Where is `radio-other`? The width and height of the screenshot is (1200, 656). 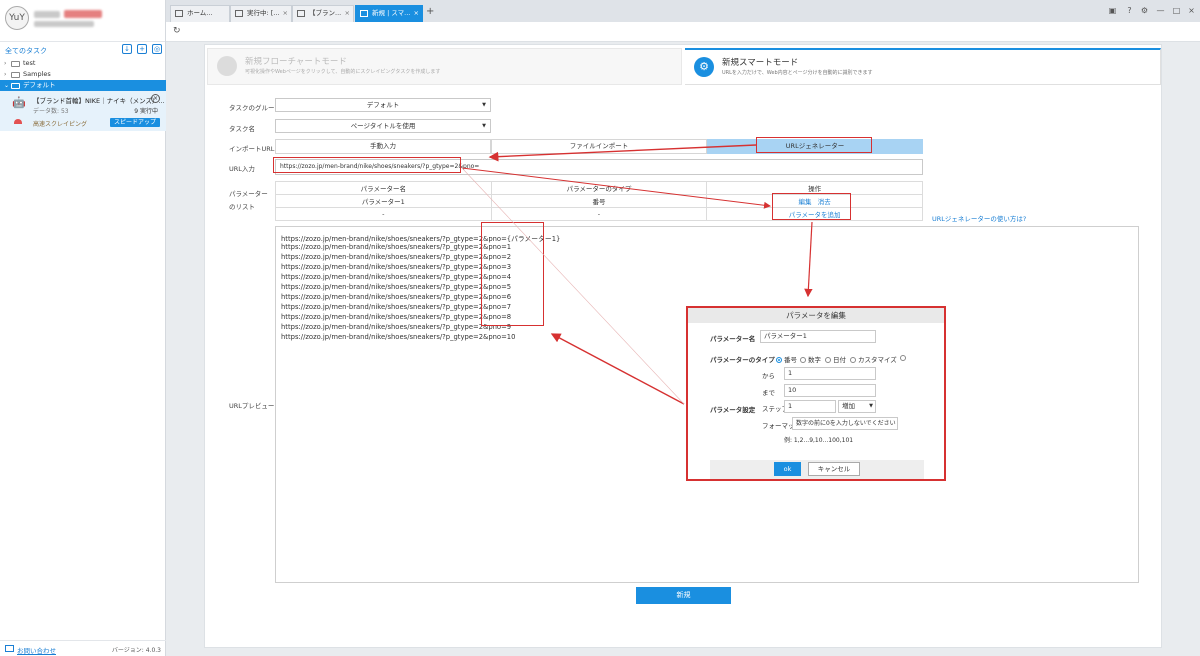 radio-other is located at coordinates (904, 358).